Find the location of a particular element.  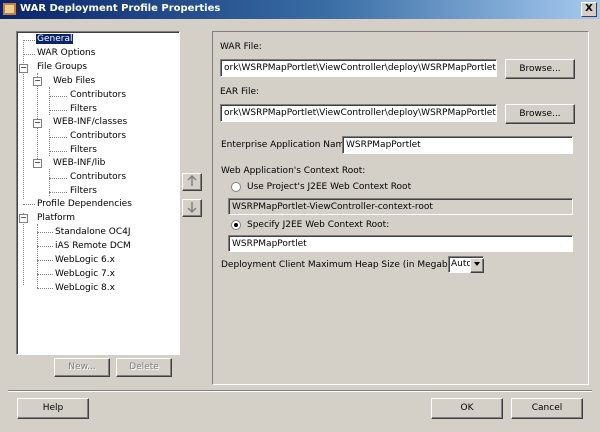

tree-item-war-options: WAR Options is located at coordinates (66, 53).